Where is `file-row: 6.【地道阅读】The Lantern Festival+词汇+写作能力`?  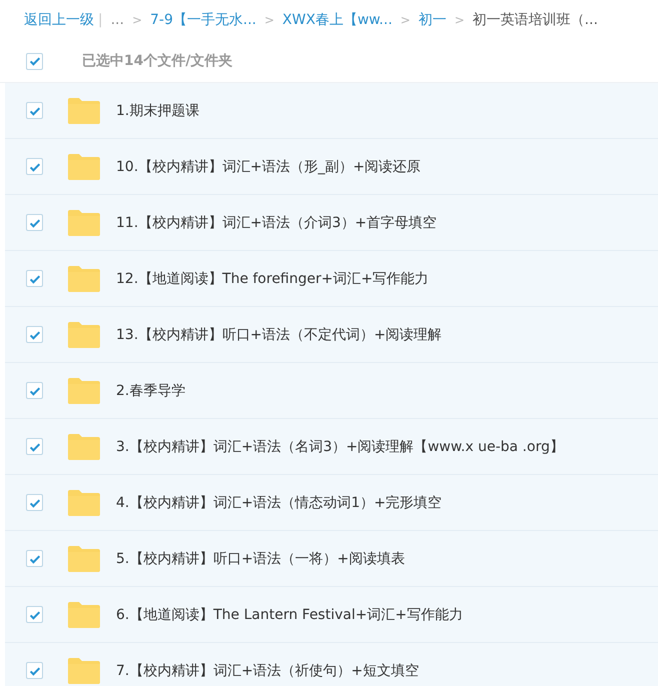
file-row: 6.【地道阅读】The Lantern Festival+词汇+写作能力 is located at coordinates (331, 615).